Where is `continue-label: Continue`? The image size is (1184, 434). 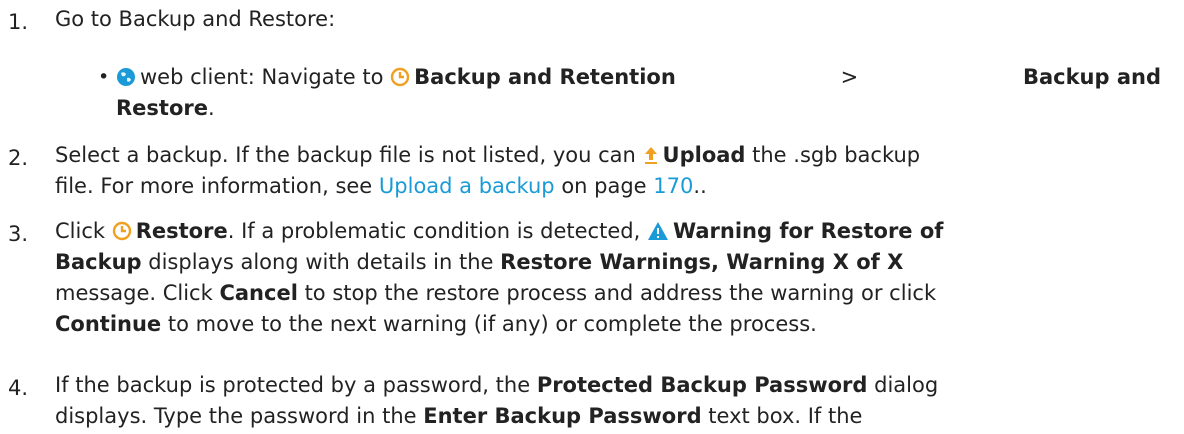
continue-label: Continue is located at coordinates (108, 324).